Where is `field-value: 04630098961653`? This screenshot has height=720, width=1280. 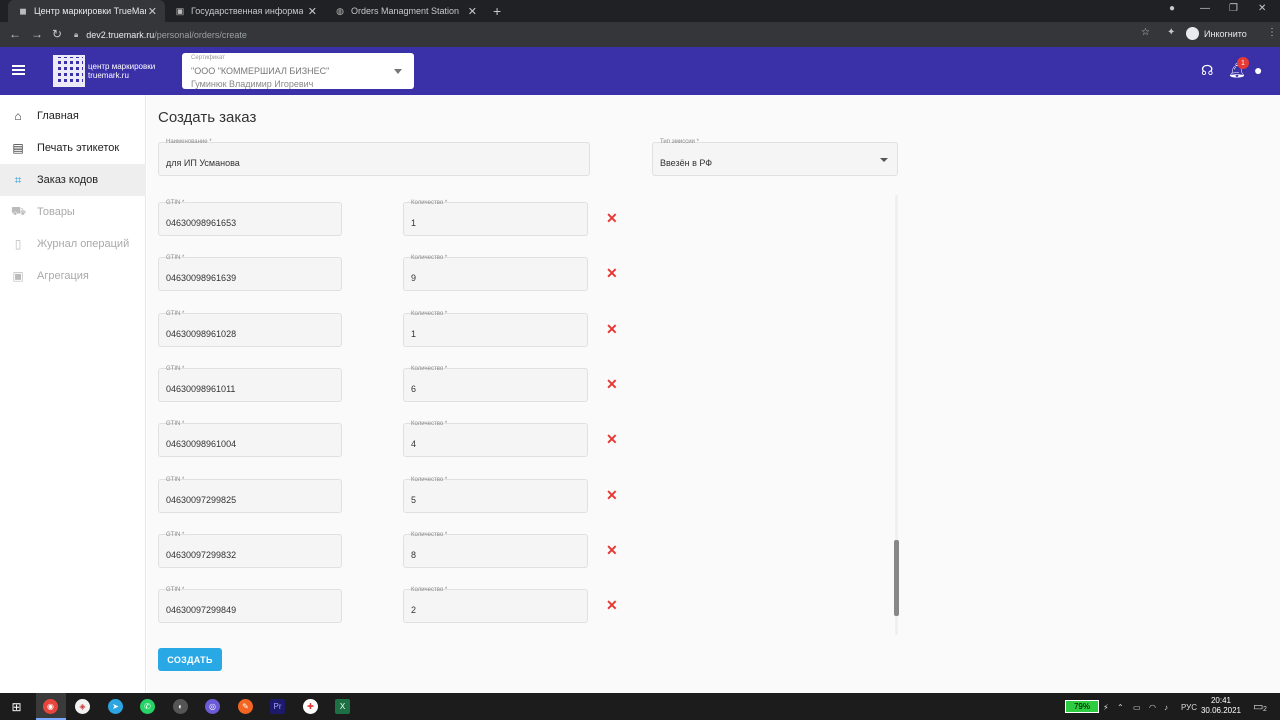
field-value: 04630098961653 is located at coordinates (201, 223).